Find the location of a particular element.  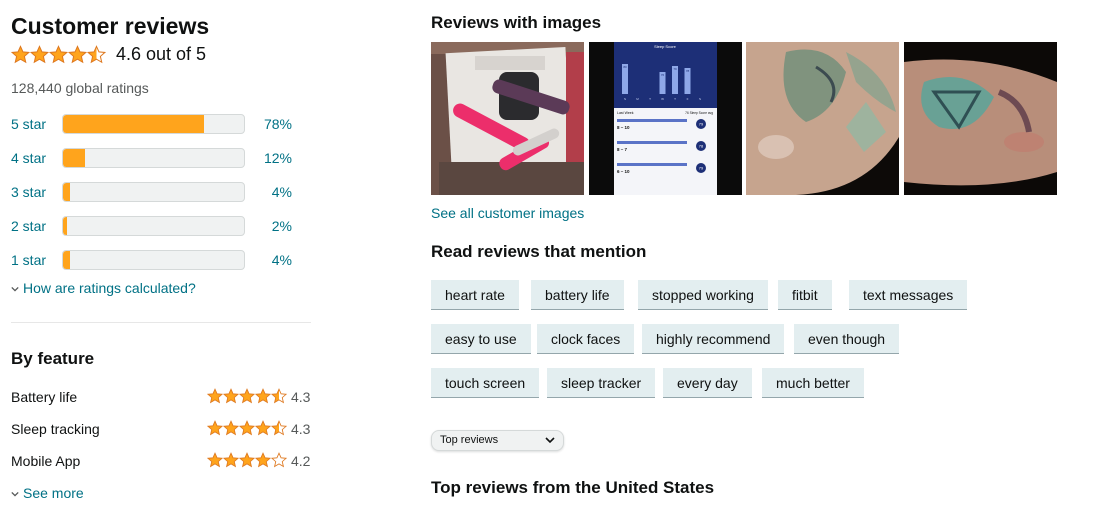

feature-rating-value: 4.3 is located at coordinates (301, 429).